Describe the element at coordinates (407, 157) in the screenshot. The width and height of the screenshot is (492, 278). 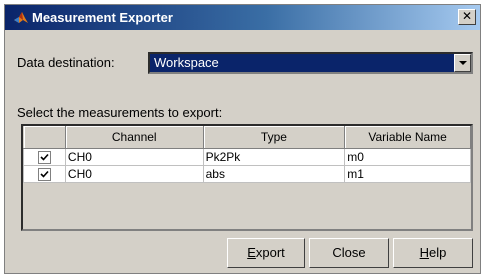
I see `variable-name-cell: m0` at that location.